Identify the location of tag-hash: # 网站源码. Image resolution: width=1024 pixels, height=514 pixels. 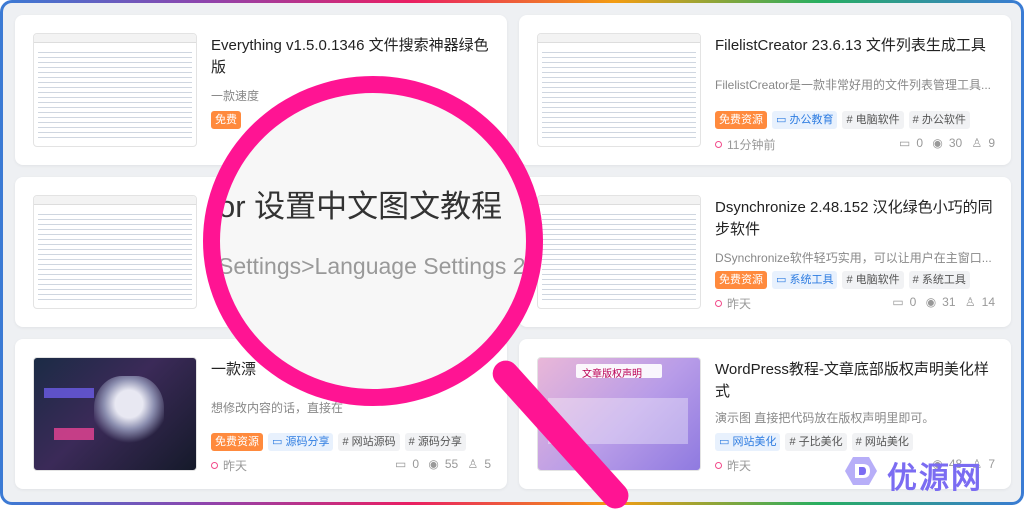
(369, 442).